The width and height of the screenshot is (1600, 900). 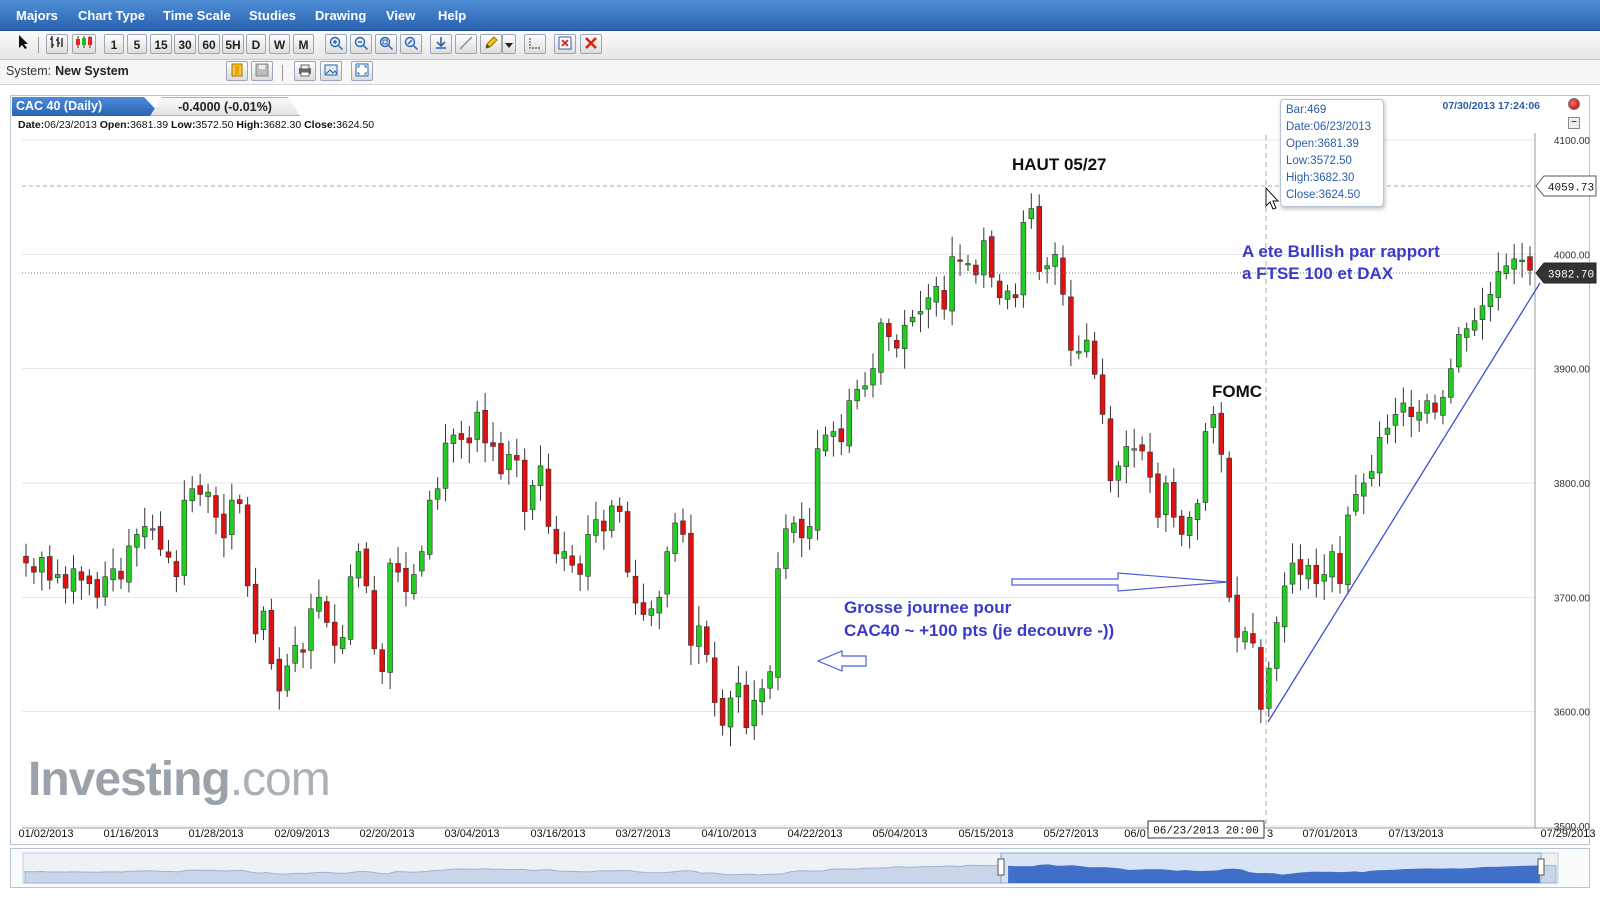 I want to click on right-arrow-annotation, so click(x=1120, y=582).